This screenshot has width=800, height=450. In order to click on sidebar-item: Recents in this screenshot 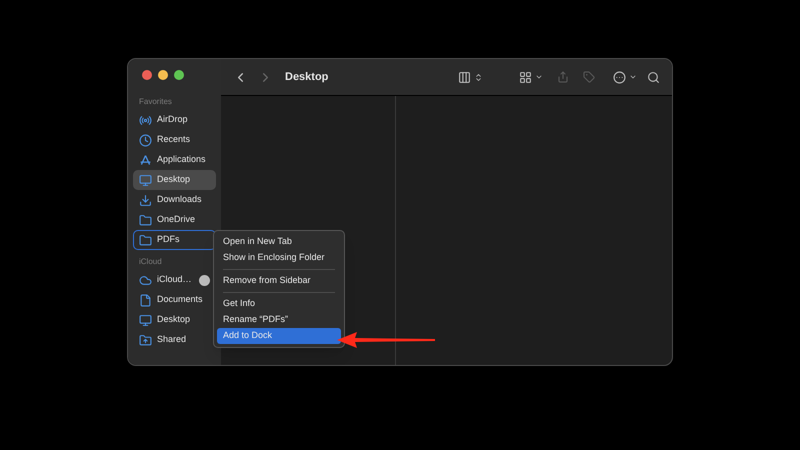, I will do `click(174, 140)`.